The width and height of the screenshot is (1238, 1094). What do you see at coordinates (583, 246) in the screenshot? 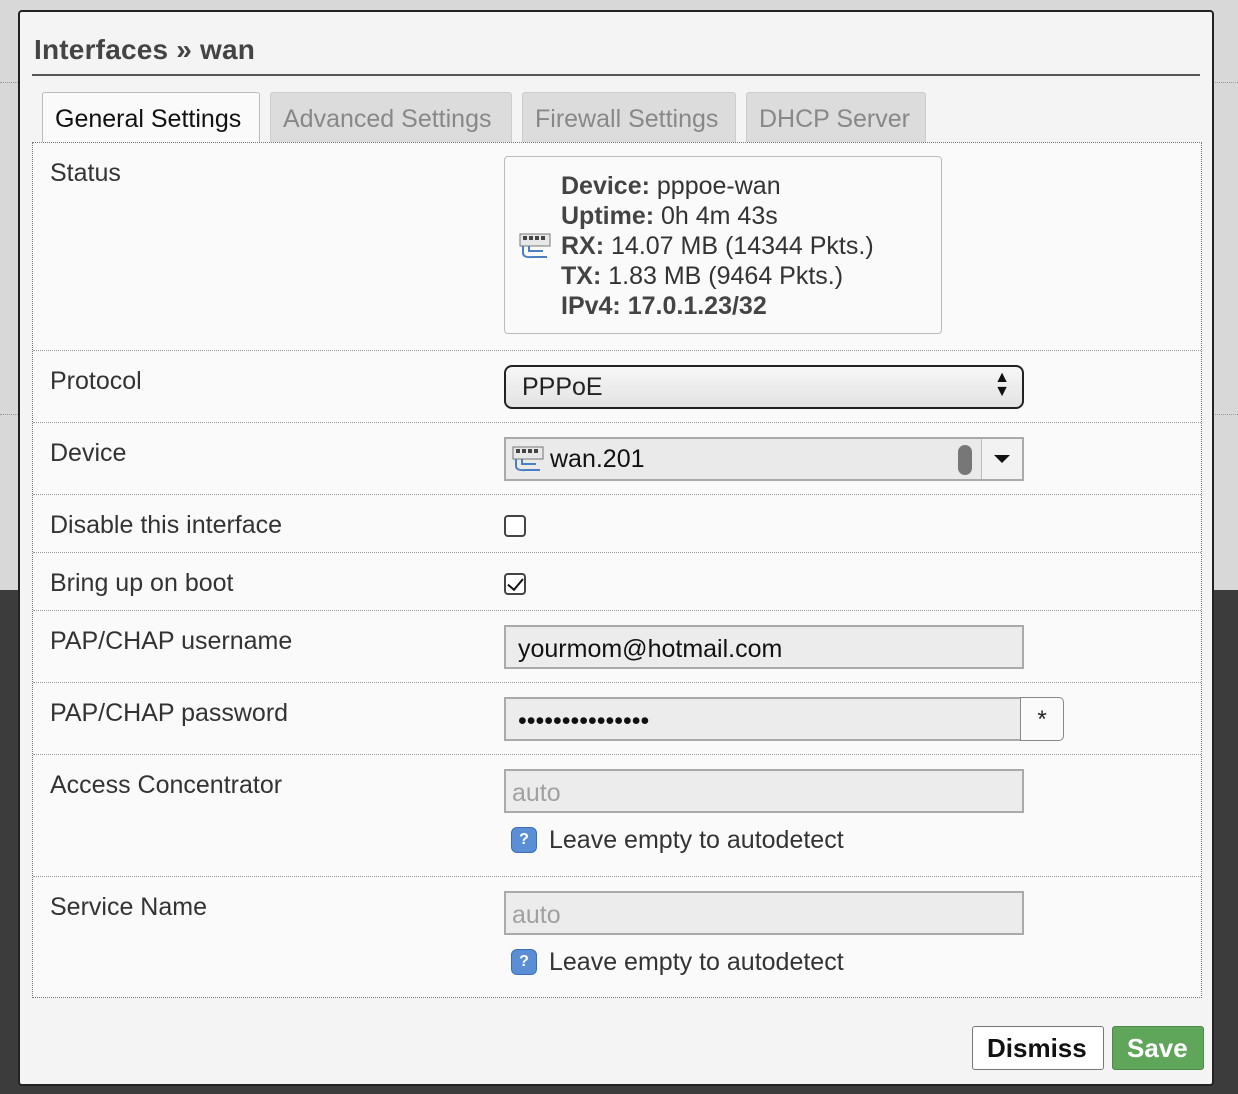
I see `status-rx-key: RX:` at bounding box center [583, 246].